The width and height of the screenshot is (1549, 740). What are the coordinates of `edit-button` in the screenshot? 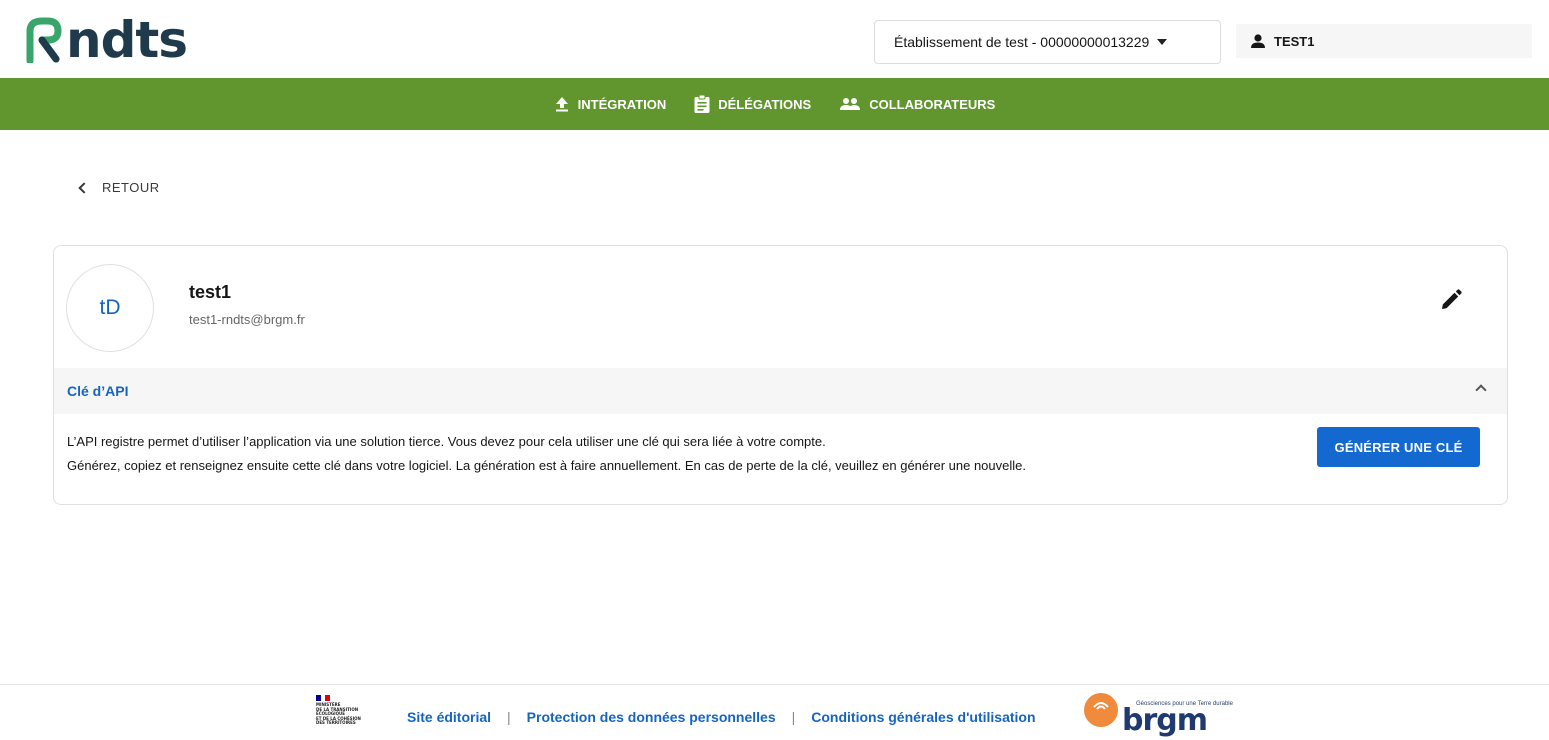 It's located at (1451, 300).